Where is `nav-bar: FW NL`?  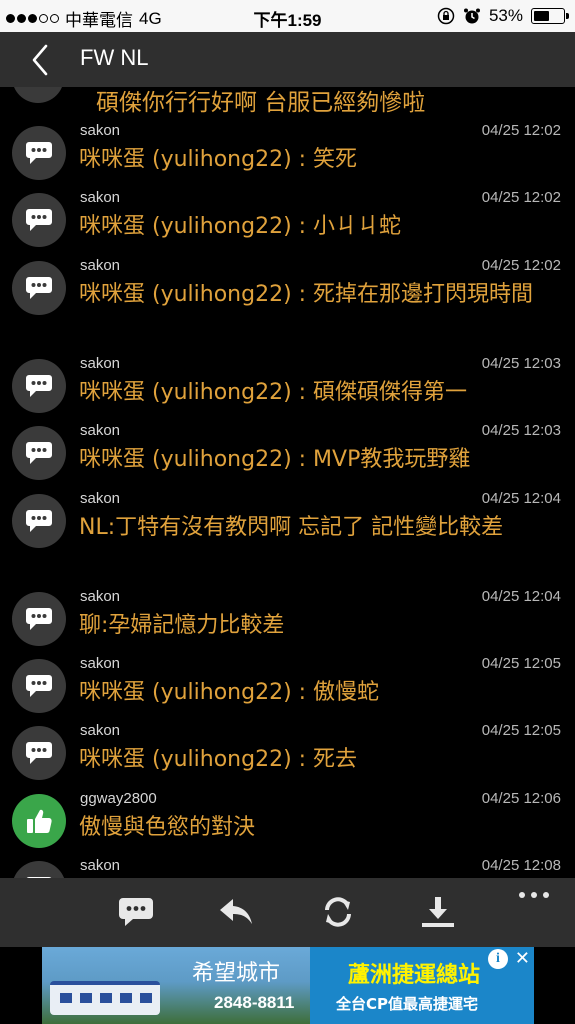 nav-bar: FW NL is located at coordinates (287, 59).